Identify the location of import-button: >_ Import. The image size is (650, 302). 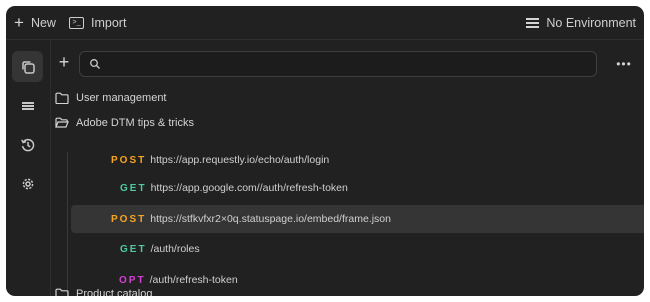
(97, 22).